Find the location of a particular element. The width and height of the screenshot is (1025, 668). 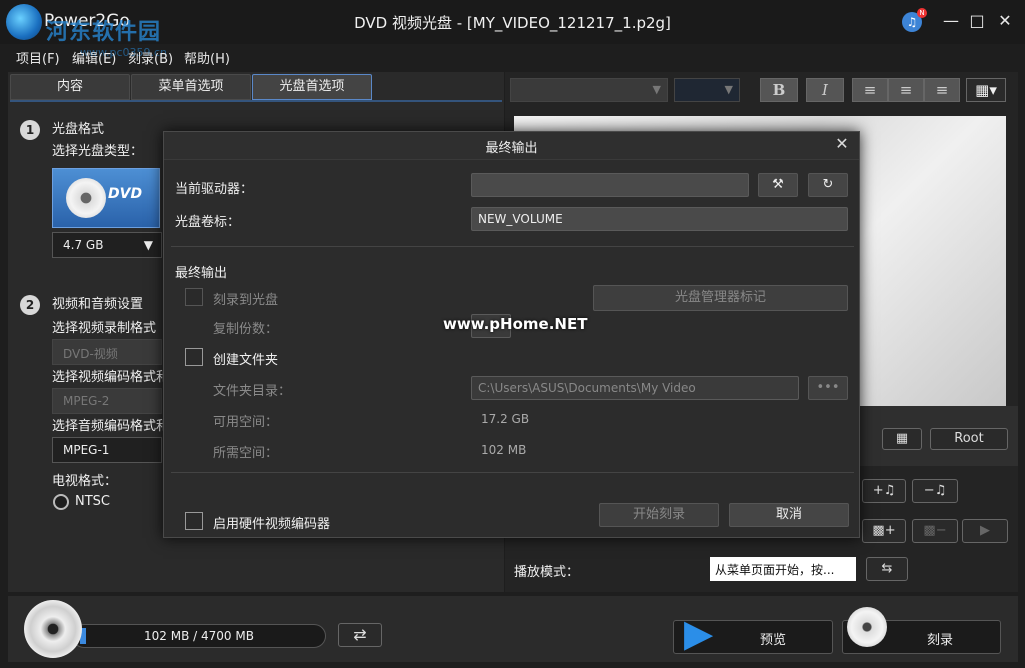

disc-icon is located at coordinates (86, 198).